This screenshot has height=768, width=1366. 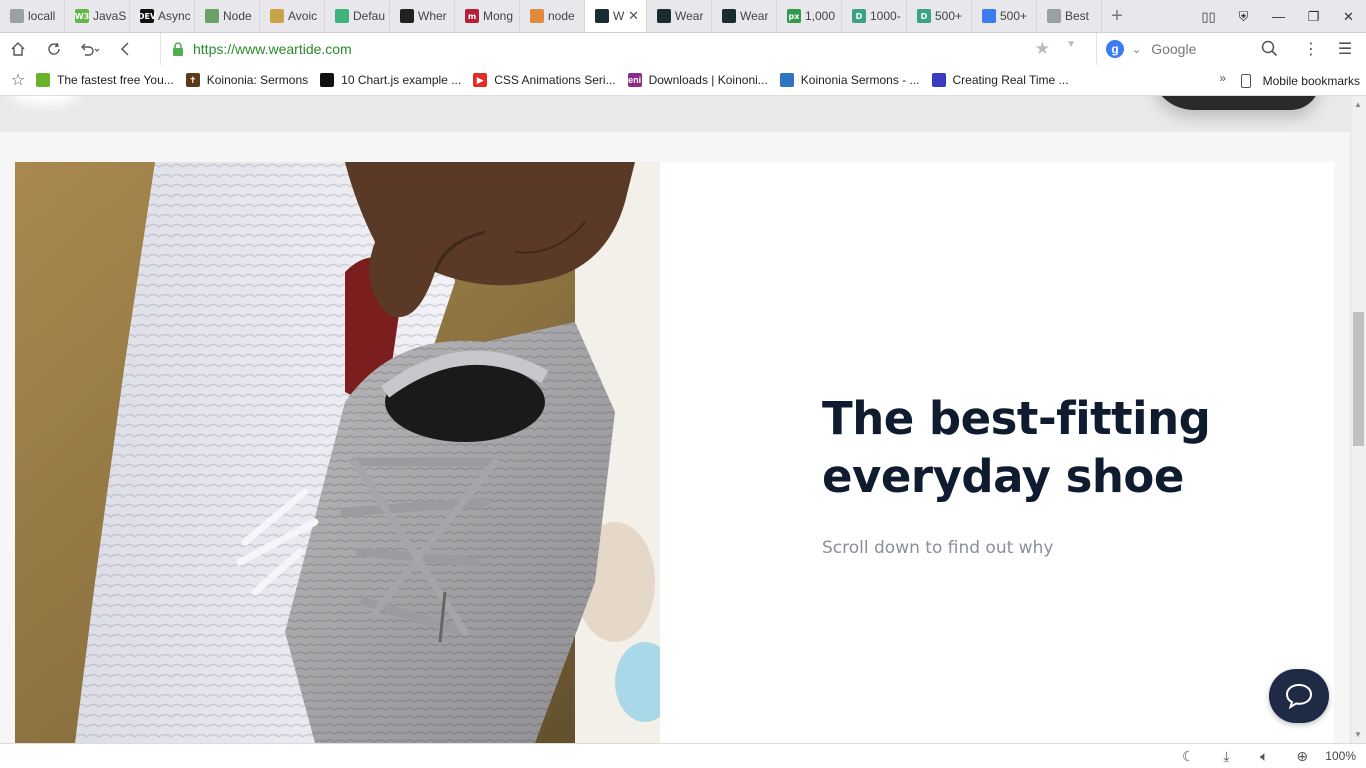 I want to click on scroll-thumb, so click(x=1358, y=379).